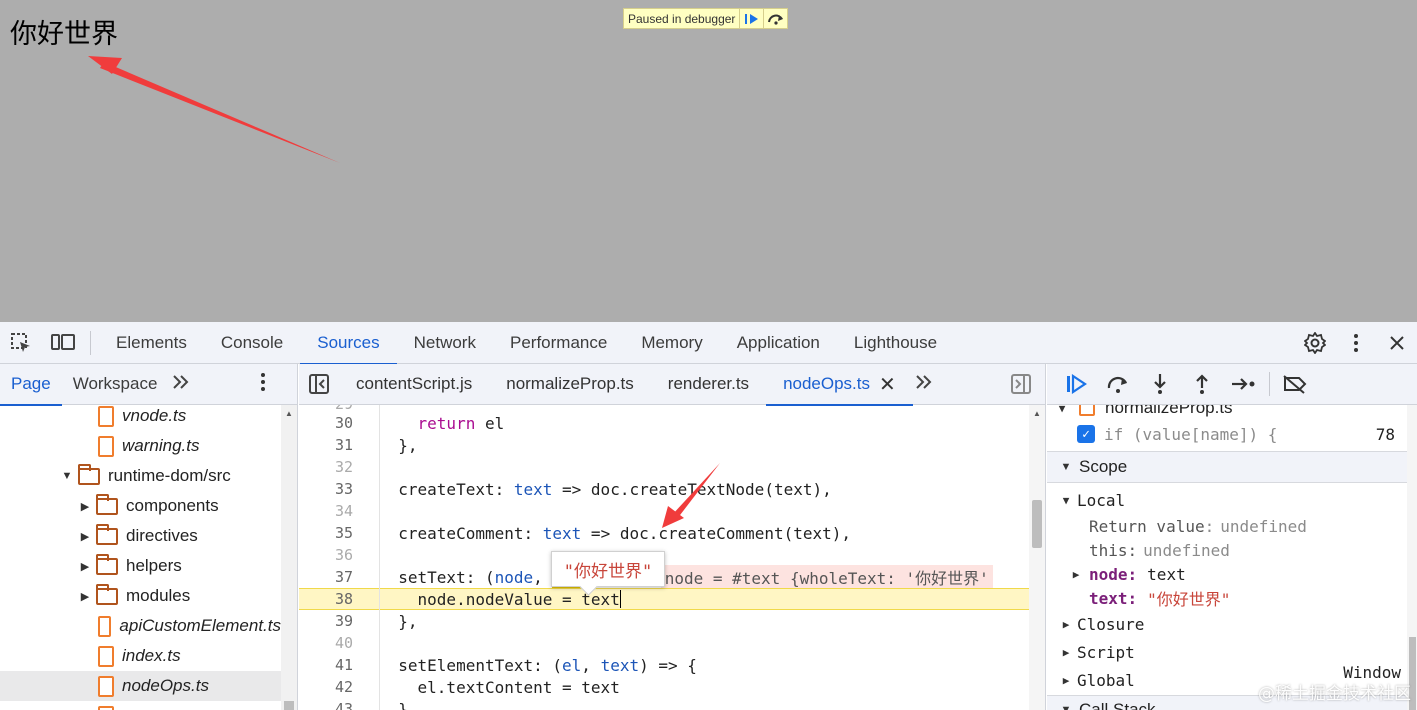 The height and width of the screenshot is (710, 1417). Describe the element at coordinates (1037, 557) in the screenshot. I see `code-scrollbar: ▲` at that location.